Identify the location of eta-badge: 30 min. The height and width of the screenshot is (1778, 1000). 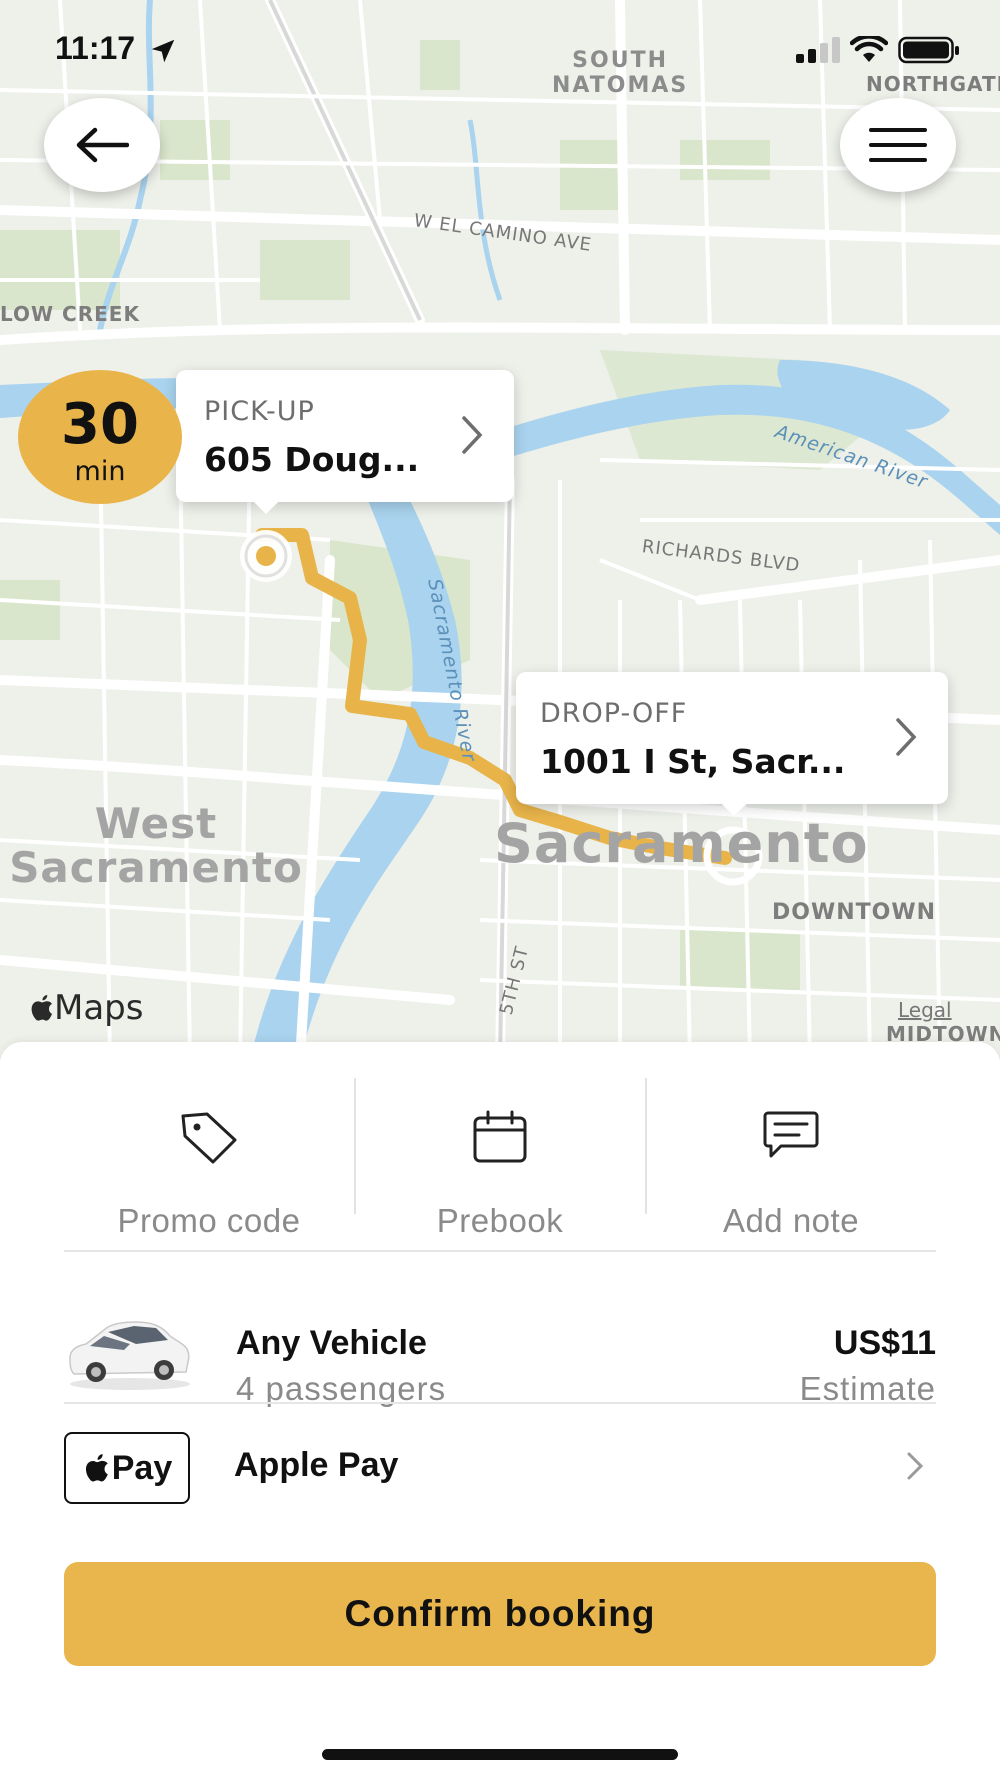
(100, 437).